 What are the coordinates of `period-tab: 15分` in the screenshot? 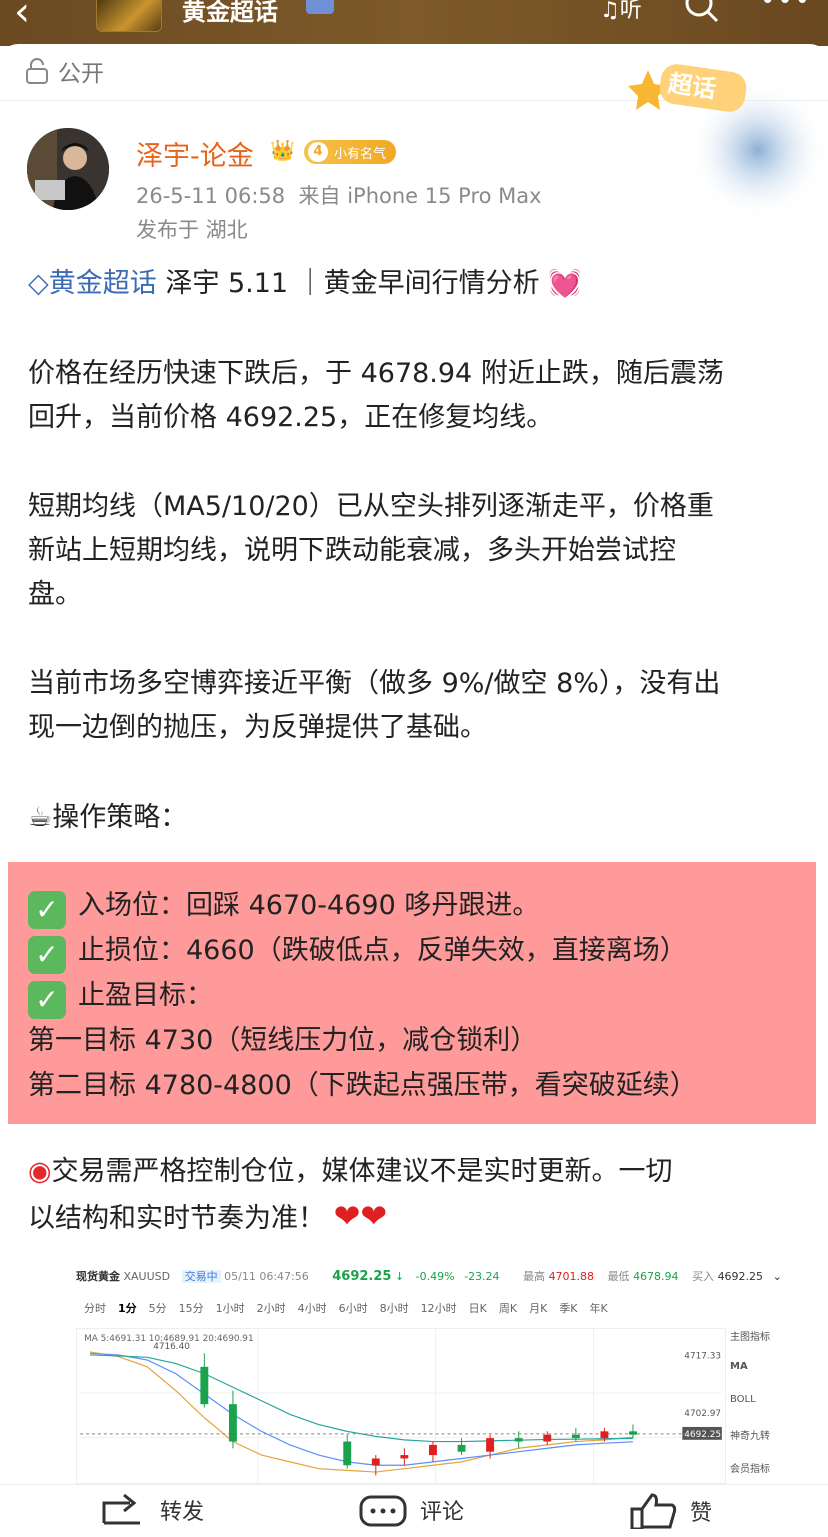 It's located at (191, 1308).